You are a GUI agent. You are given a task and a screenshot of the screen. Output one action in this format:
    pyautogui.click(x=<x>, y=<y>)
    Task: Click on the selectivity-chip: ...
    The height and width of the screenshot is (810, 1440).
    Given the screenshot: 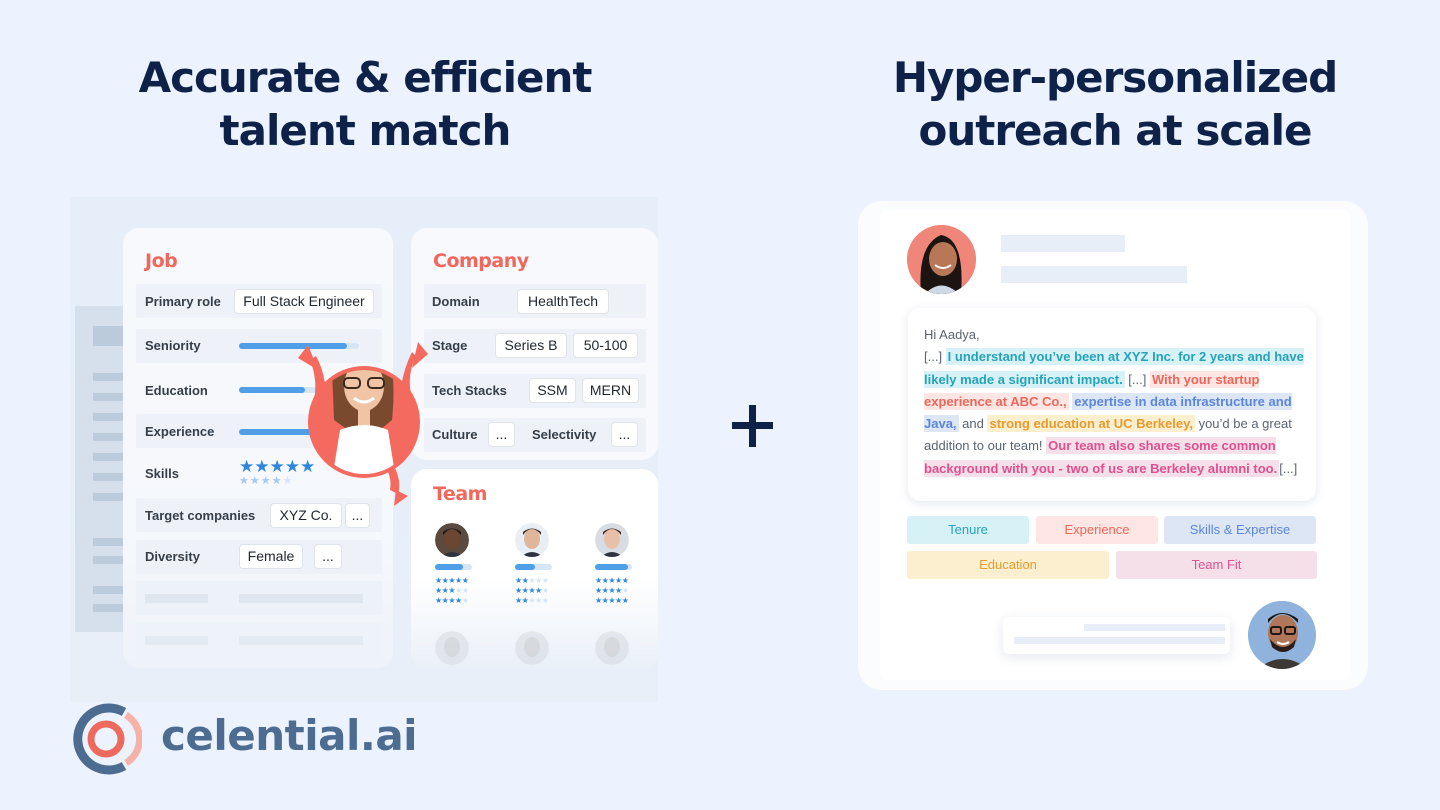 What is the action you would take?
    pyautogui.click(x=624, y=434)
    